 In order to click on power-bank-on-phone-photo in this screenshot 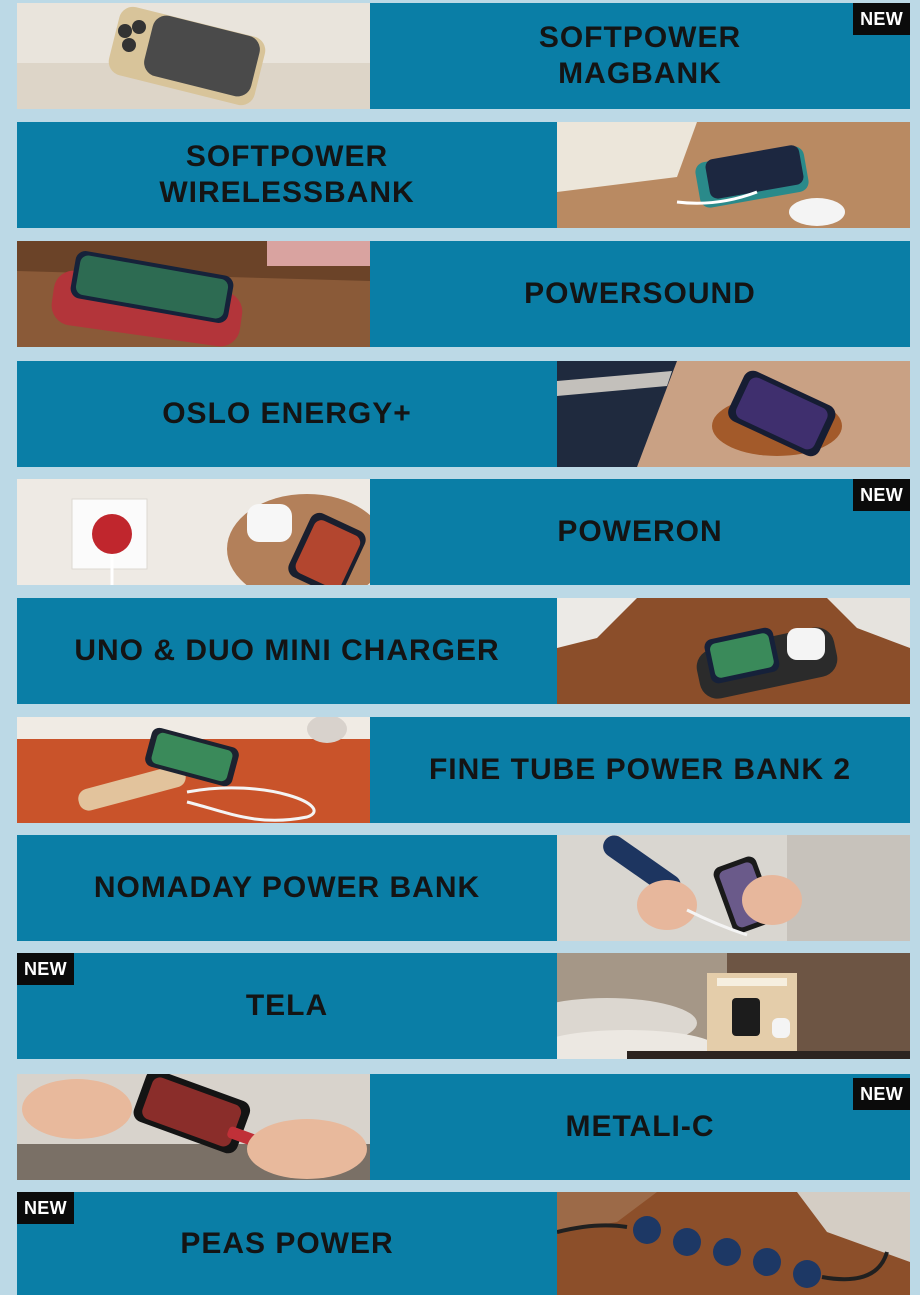, I will do `click(193, 56)`.